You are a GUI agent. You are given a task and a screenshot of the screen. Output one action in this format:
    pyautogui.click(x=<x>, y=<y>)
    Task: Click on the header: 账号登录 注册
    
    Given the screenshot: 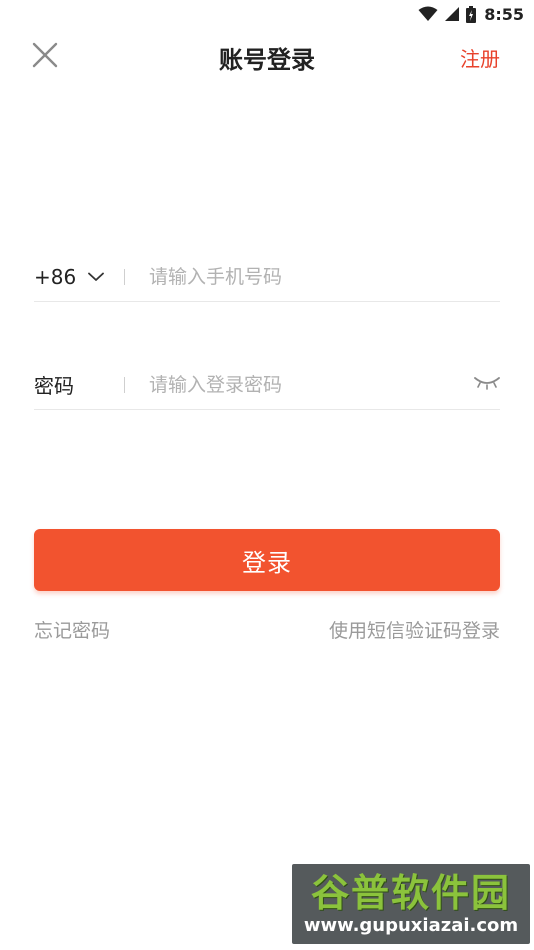 What is the action you would take?
    pyautogui.click(x=267, y=58)
    